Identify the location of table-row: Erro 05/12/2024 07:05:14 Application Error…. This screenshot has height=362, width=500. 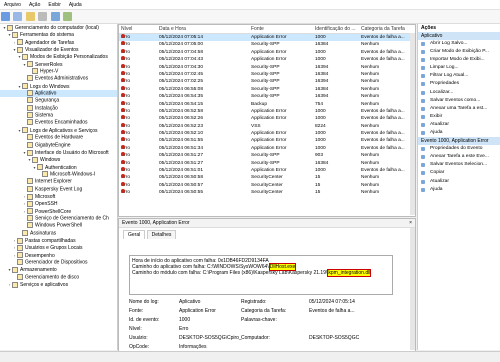
(267, 38).